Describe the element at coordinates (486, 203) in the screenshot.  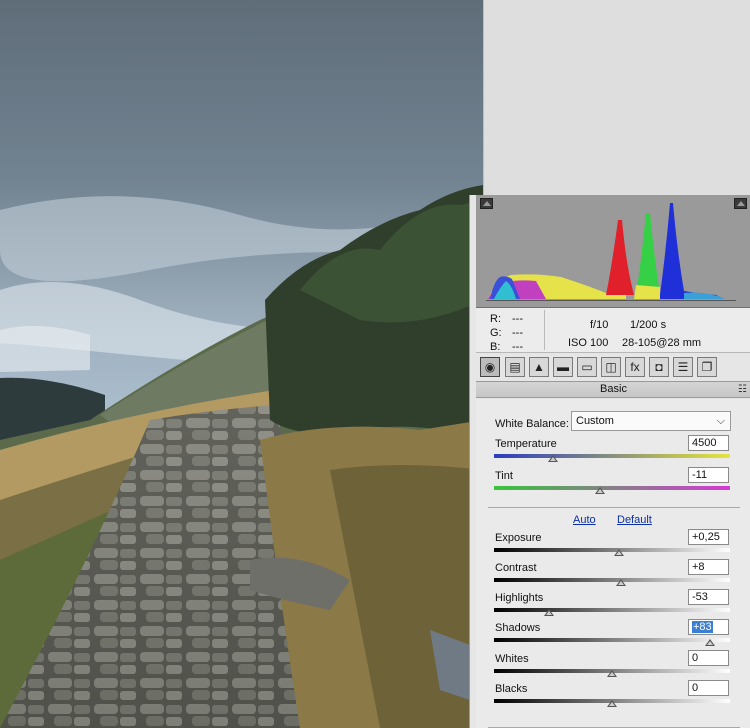
I see `shadow-clipping-warning-icon` at that location.